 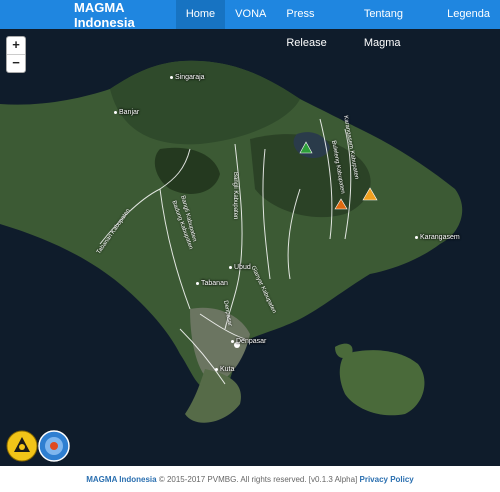 I want to click on place-tabanan: Tabanan, so click(x=212, y=283).